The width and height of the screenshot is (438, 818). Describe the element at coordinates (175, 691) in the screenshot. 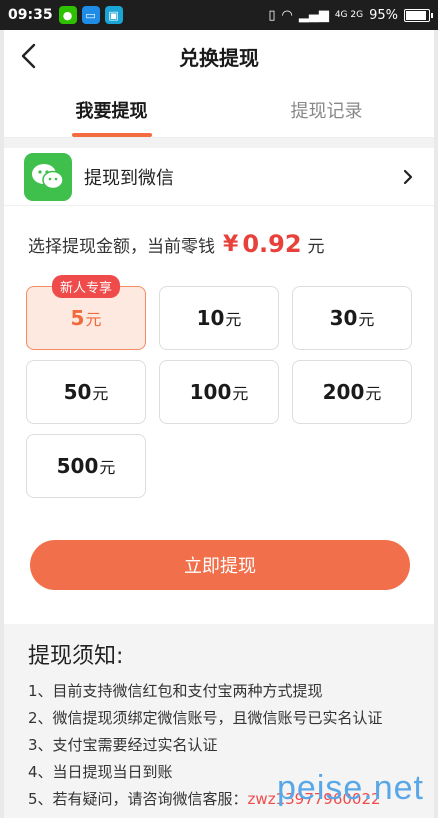

I see `notice-item: 1、目前支持微信红包和支付宝两种方式提现` at that location.